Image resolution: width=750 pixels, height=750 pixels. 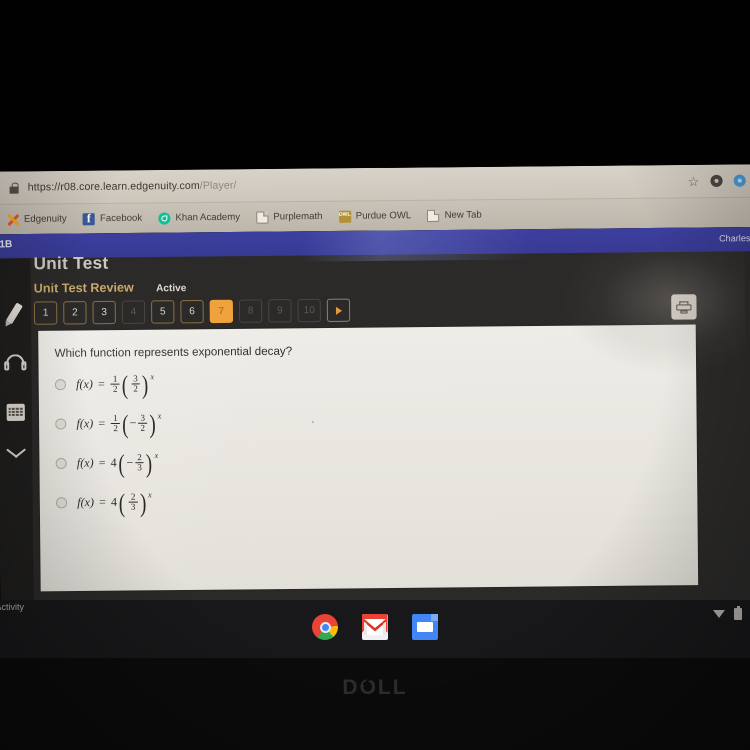 I want to click on taskbar-window-label: us Activity, so click(x=12, y=607).